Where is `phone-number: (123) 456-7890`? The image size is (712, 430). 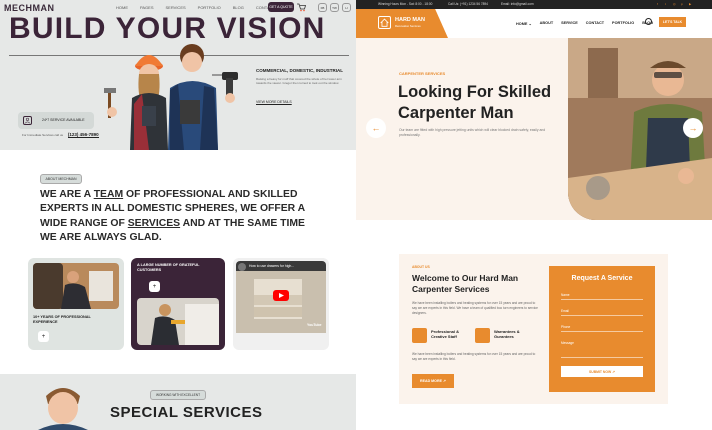 phone-number: (123) 456-7890 is located at coordinates (83, 135).